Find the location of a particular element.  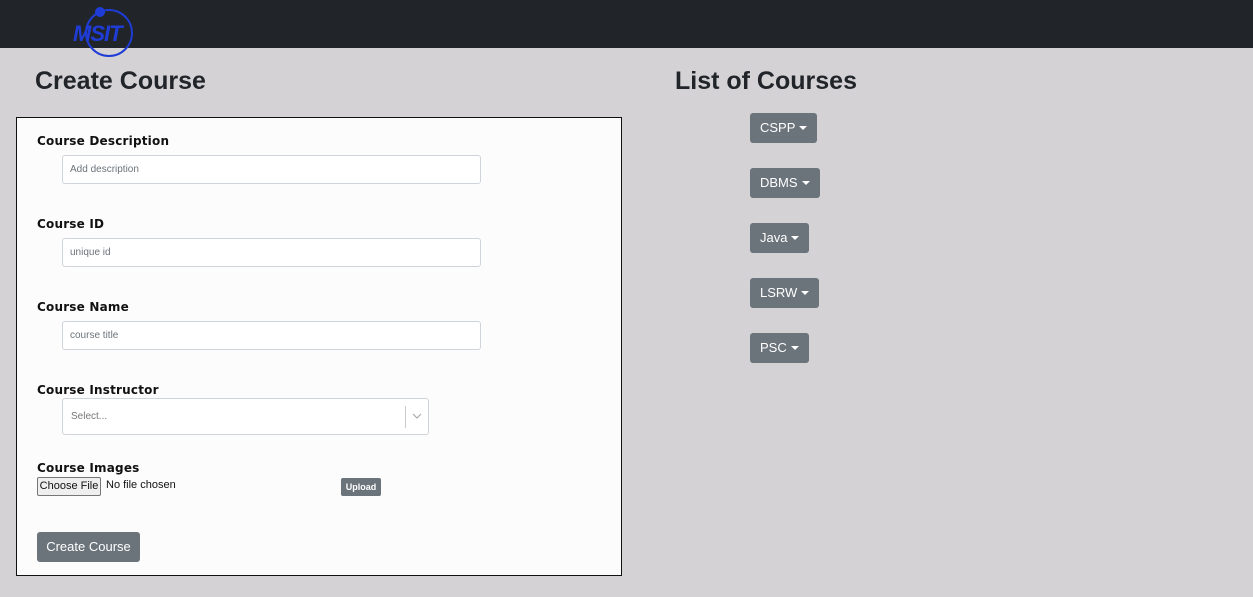

course-dropdown-psc: PSC is located at coordinates (779, 348).